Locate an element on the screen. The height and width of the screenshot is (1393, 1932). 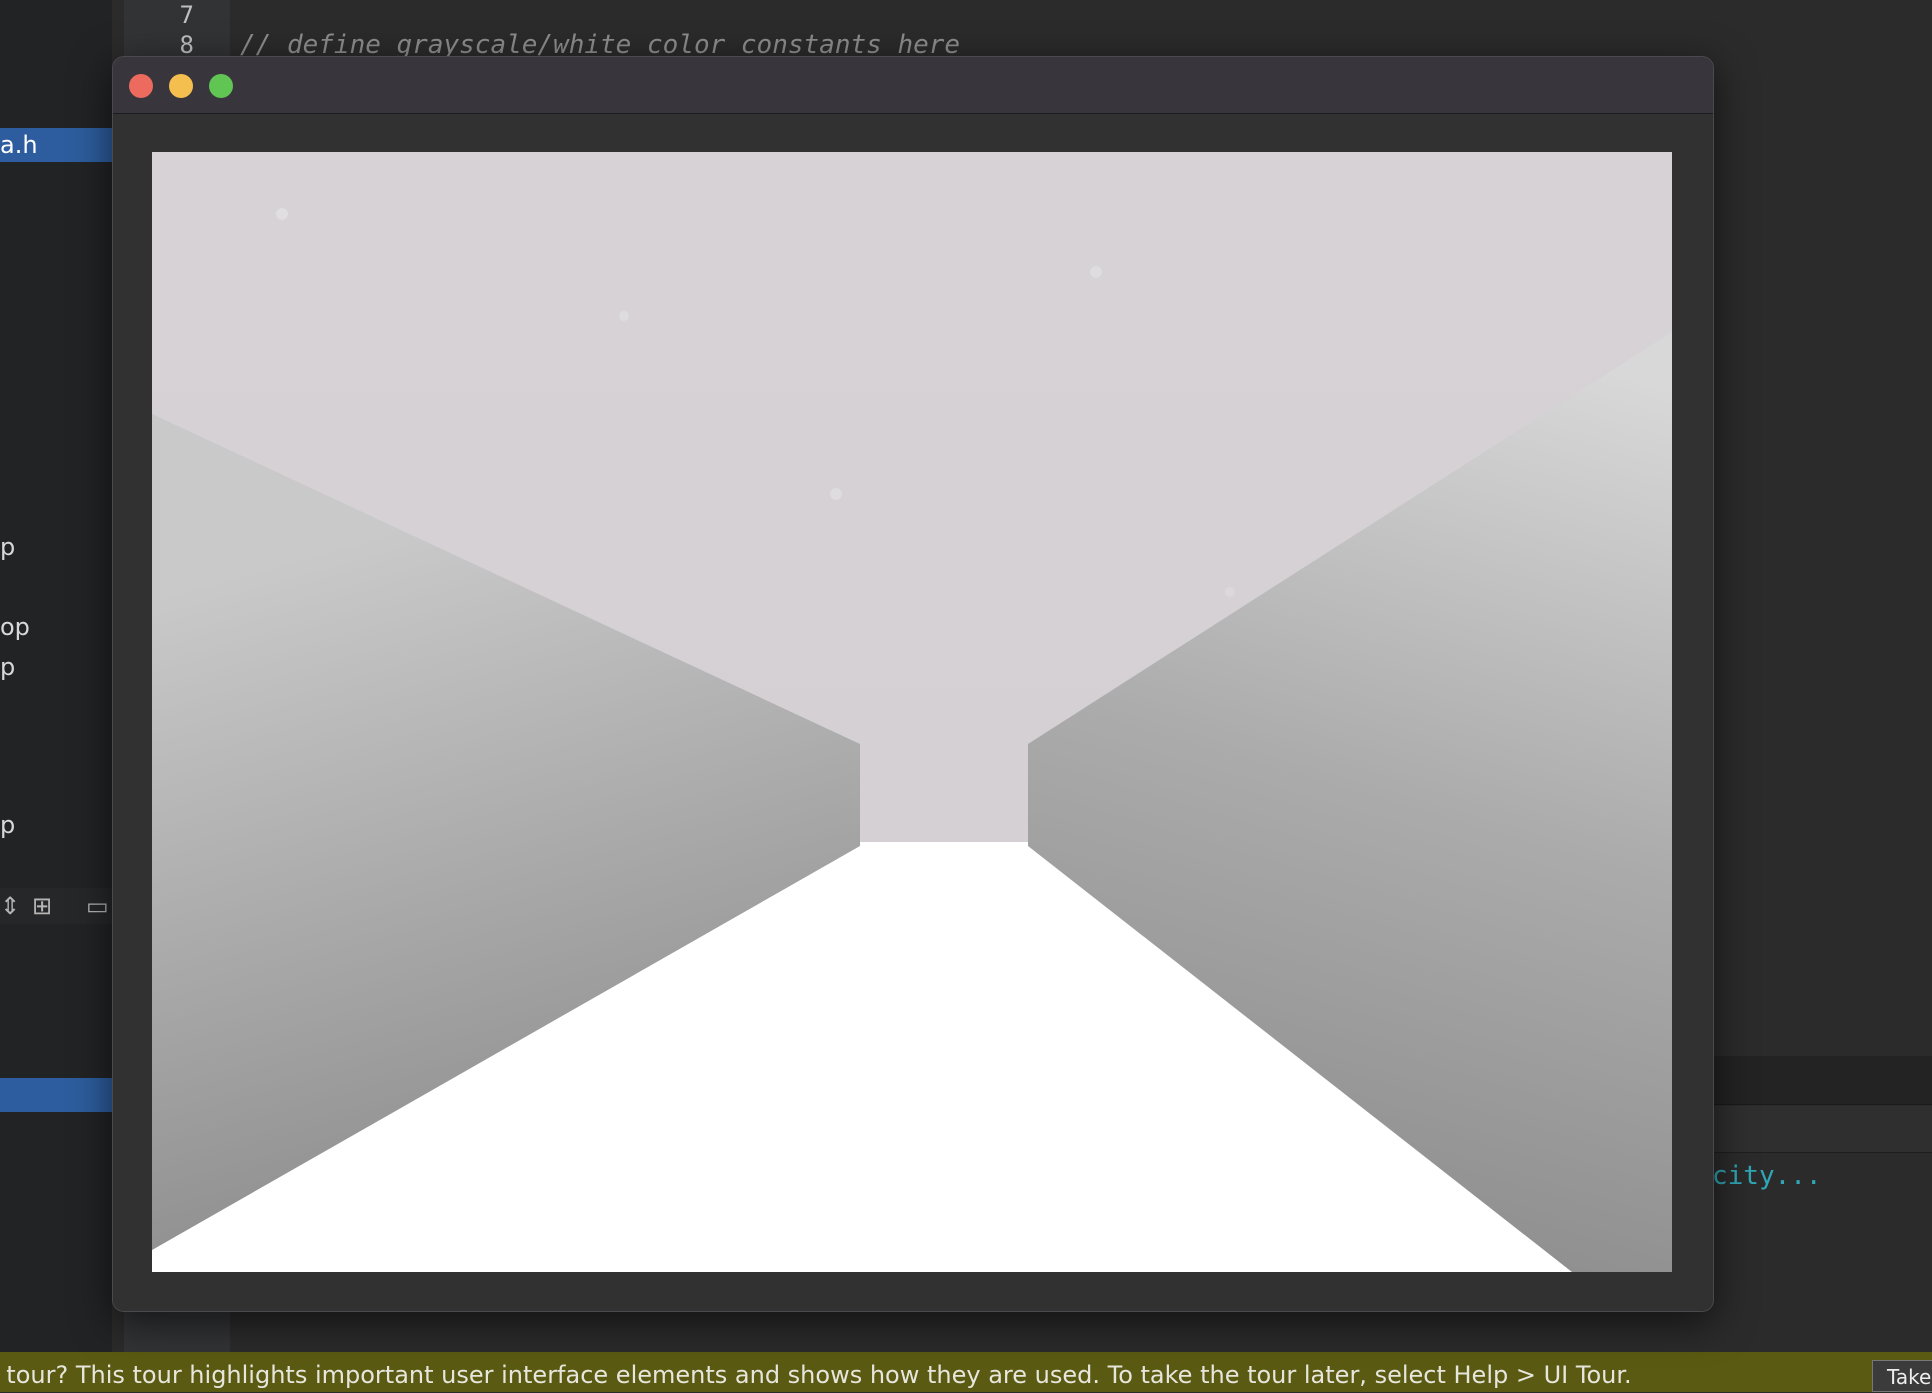
window-titlebar is located at coordinates (913, 85).